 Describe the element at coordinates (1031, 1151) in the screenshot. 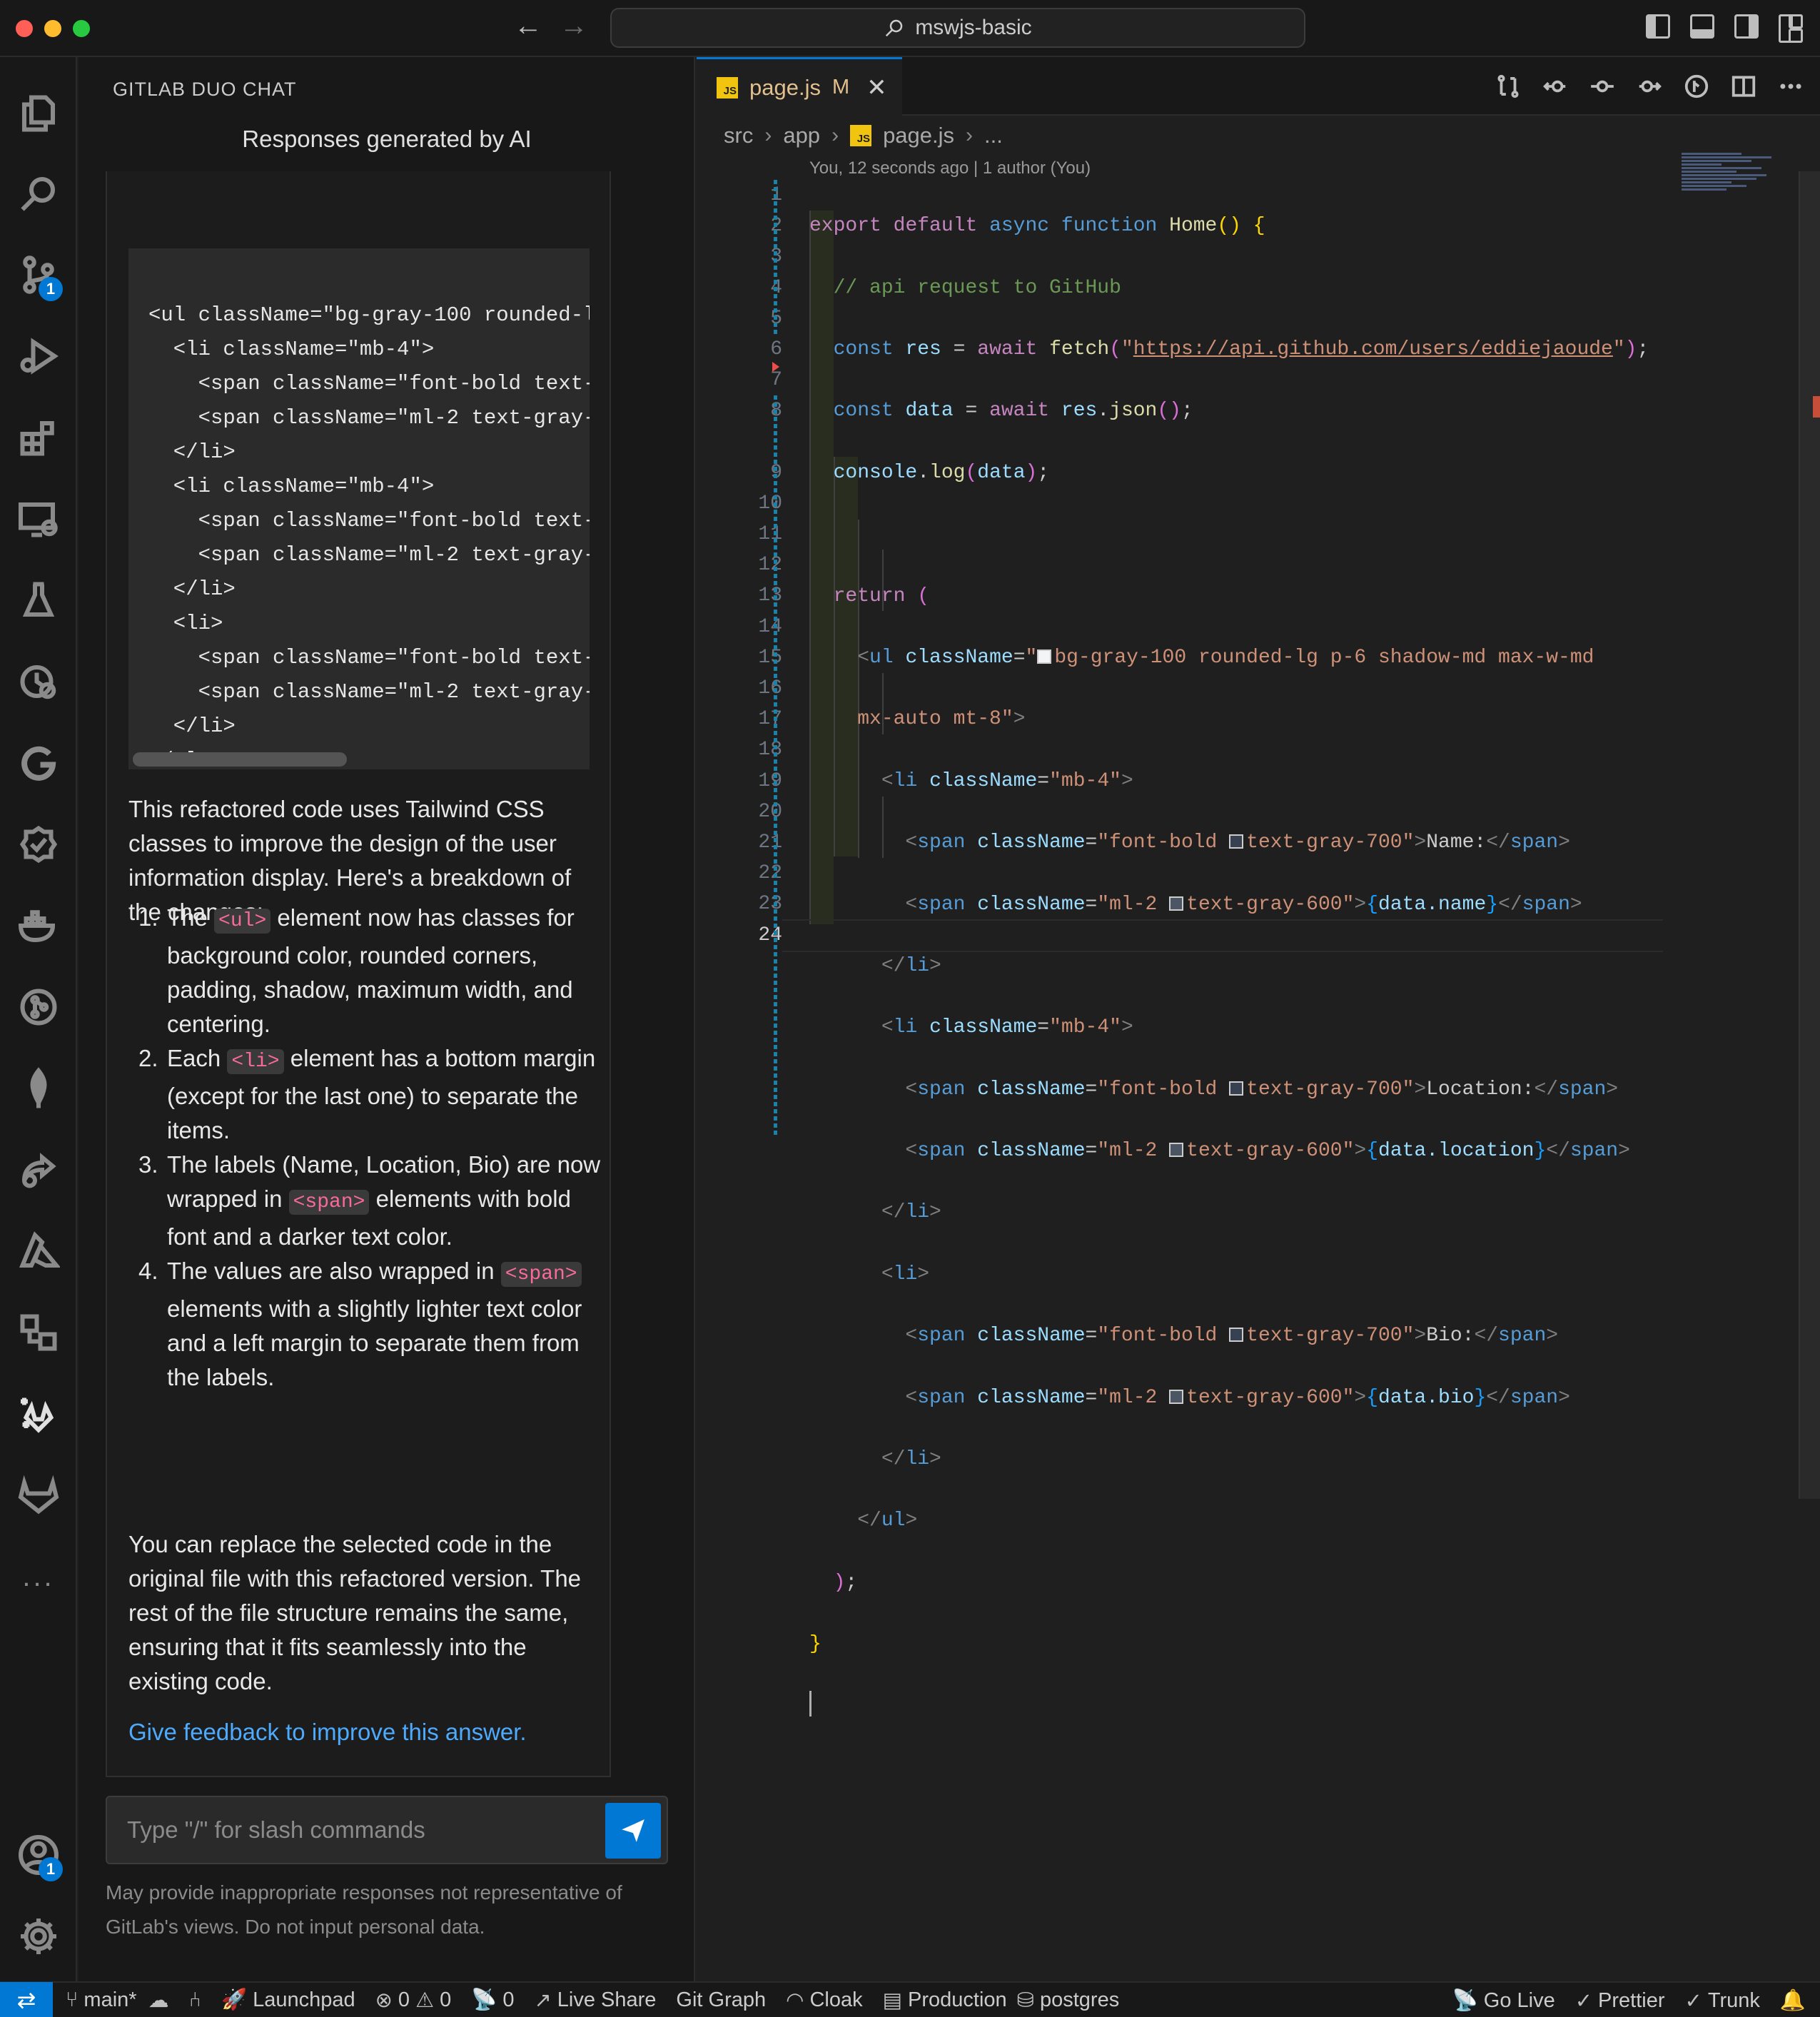

I see `jsx-attribute: className` at that location.